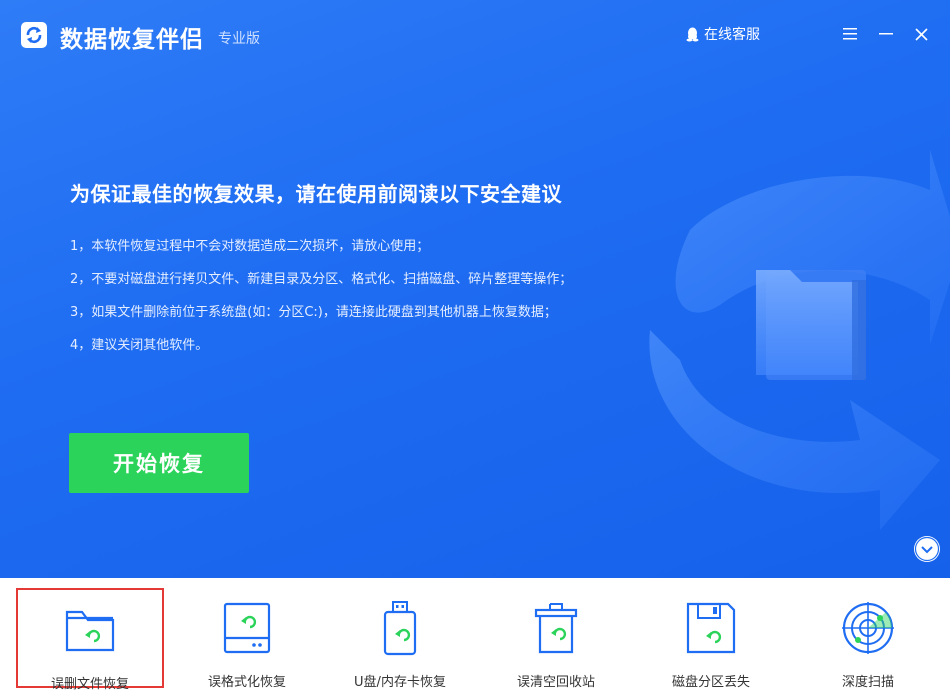 The height and width of the screenshot is (700, 950). I want to click on minimize-button, so click(886, 34).